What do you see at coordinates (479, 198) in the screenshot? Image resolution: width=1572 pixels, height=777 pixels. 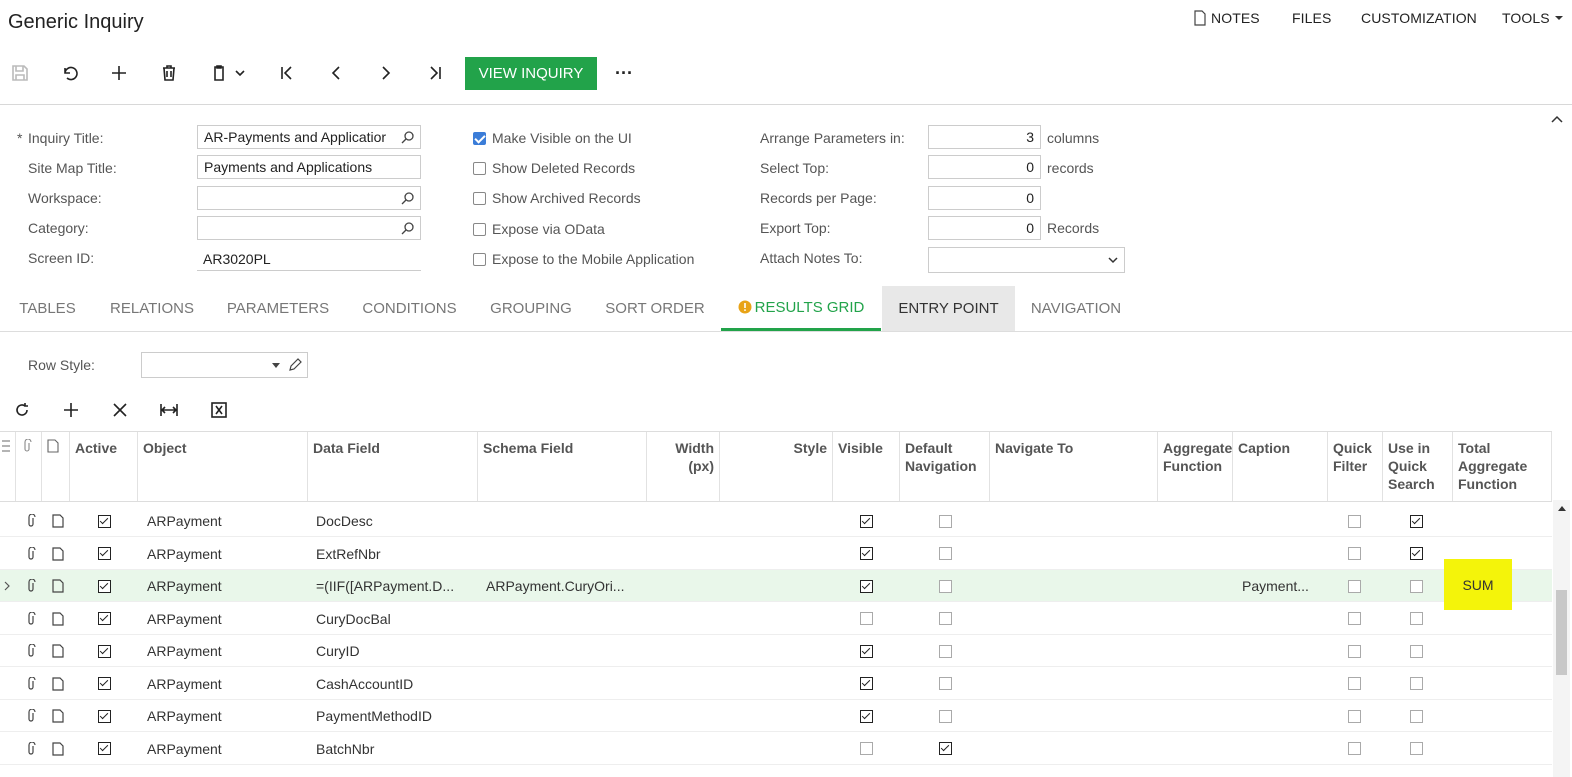 I see `show-archived-checkbox` at bounding box center [479, 198].